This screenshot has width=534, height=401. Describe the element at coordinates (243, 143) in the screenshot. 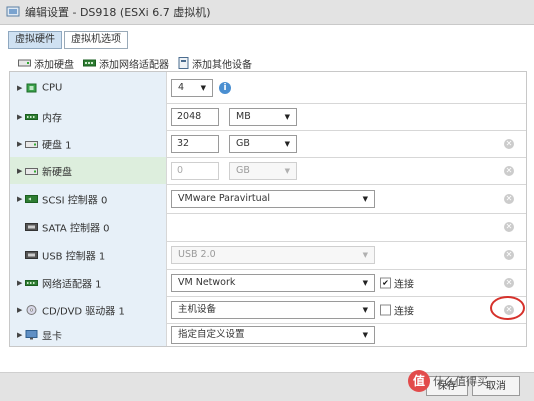

I see `disk-1-unit-value: GB` at that location.